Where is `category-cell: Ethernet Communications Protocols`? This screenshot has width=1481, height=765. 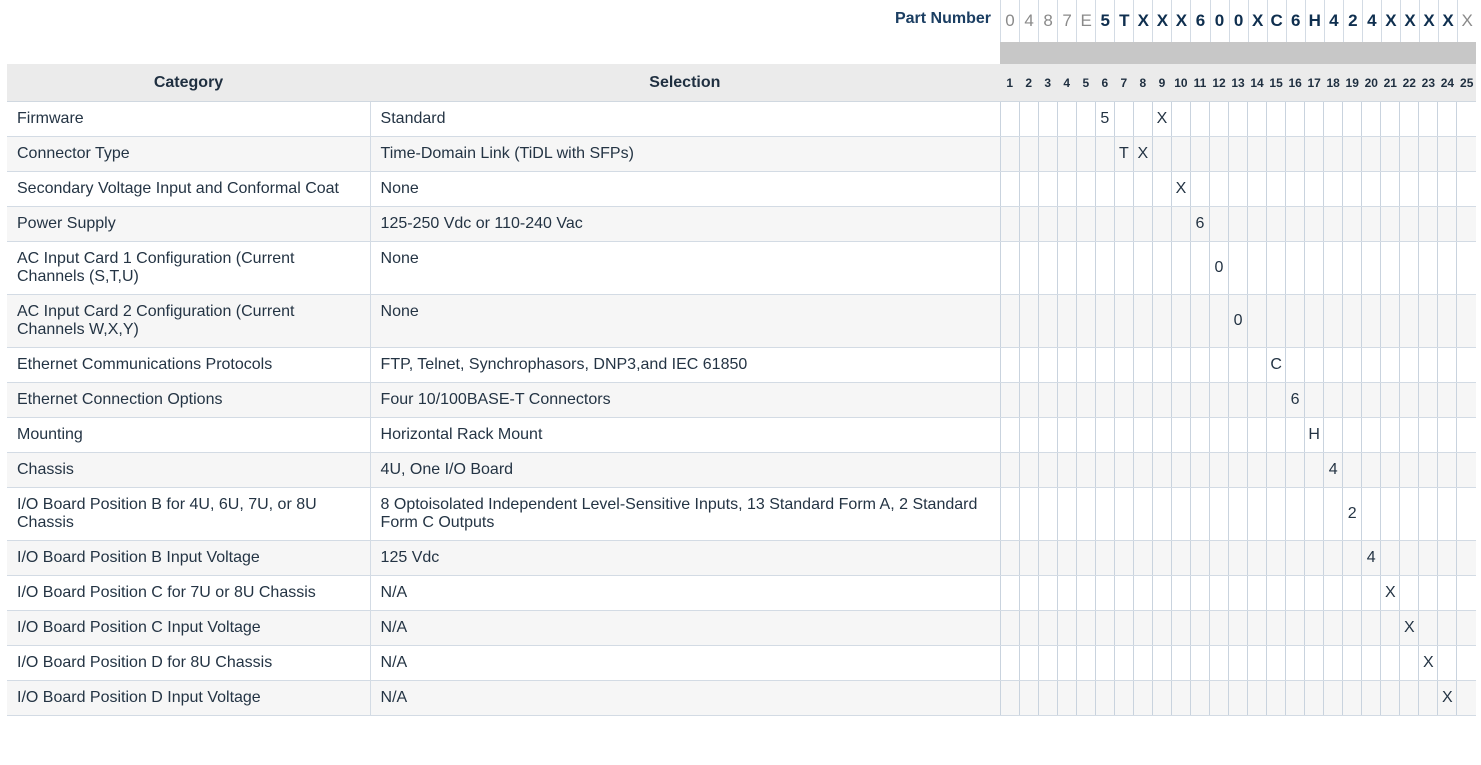 category-cell: Ethernet Communications Protocols is located at coordinates (189, 365).